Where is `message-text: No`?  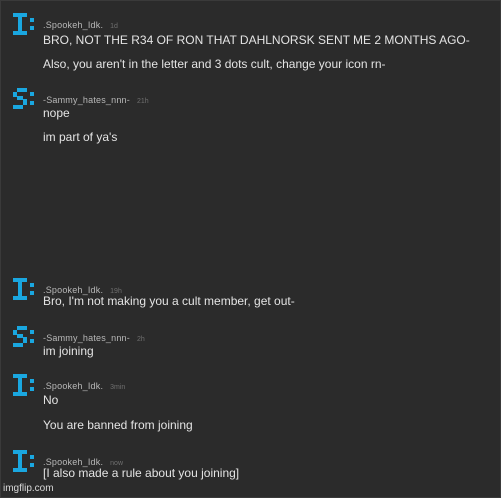
message-text: No is located at coordinates (51, 400).